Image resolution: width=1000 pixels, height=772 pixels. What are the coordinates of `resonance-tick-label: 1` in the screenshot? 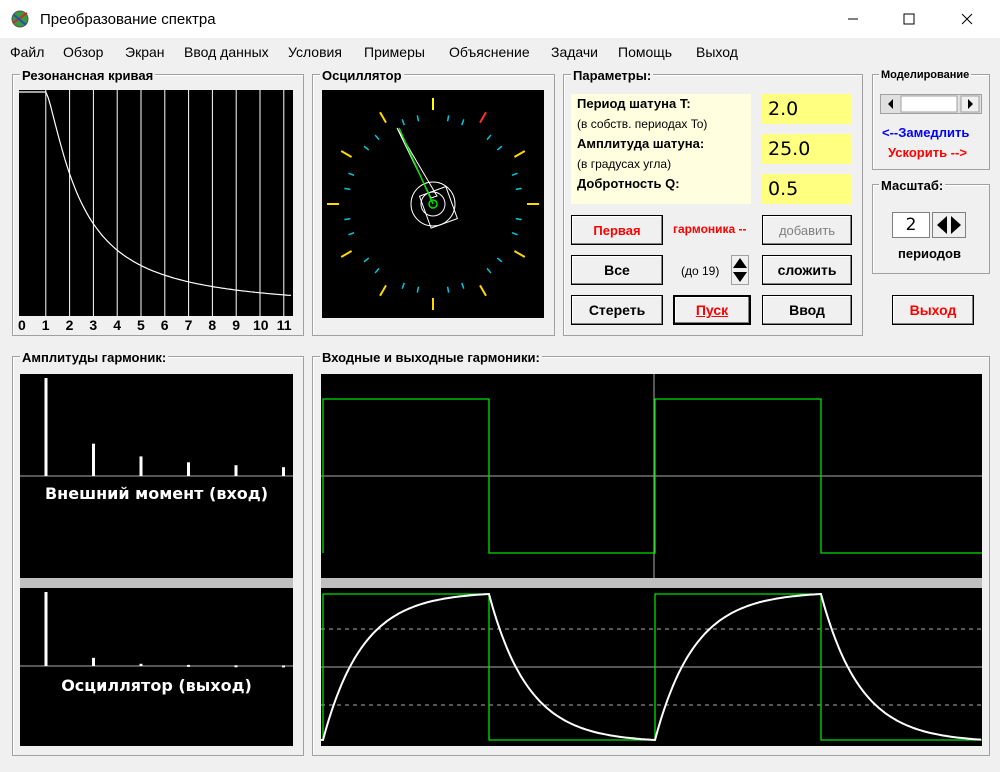 It's located at (45, 325).